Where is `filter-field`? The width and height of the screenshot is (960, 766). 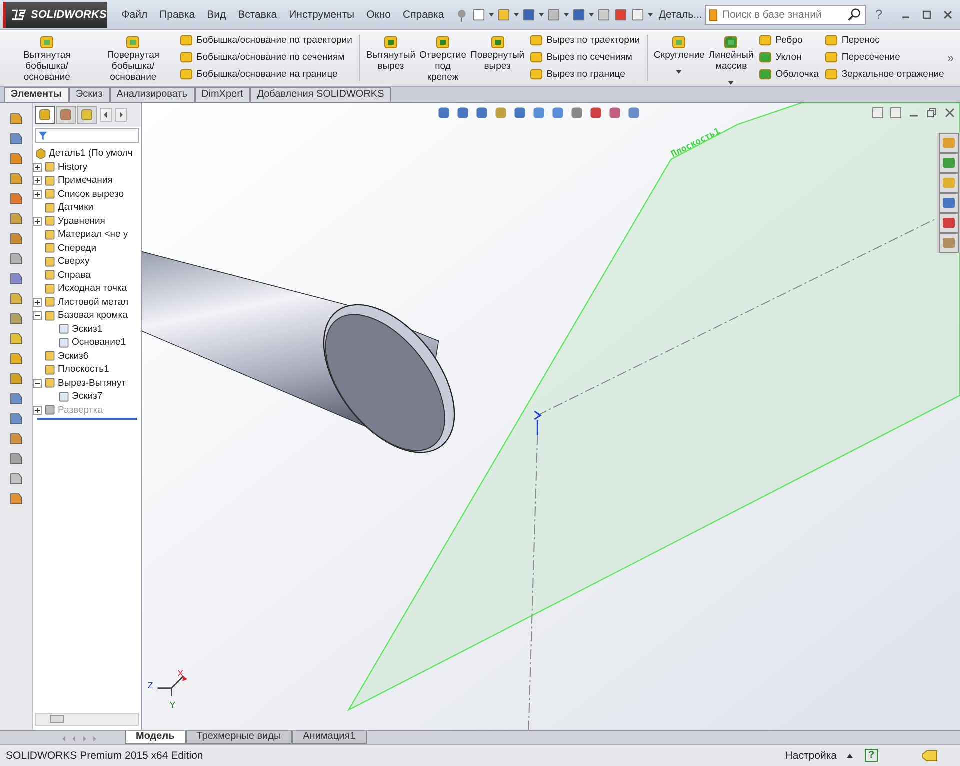
filter-field is located at coordinates (87, 135).